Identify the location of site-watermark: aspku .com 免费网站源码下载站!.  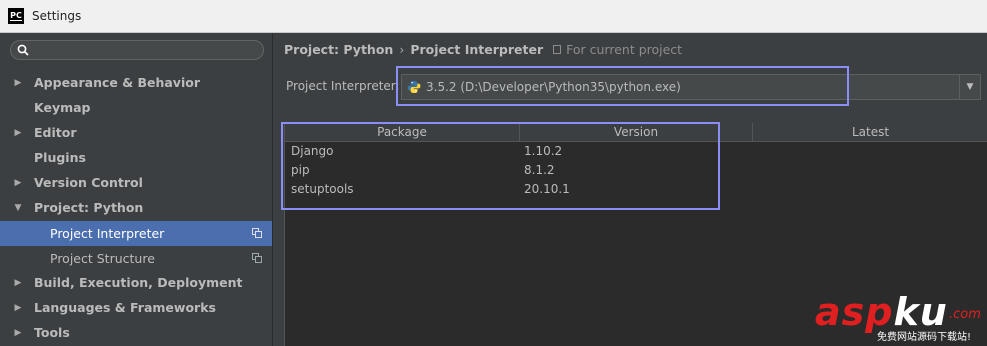
(900, 318).